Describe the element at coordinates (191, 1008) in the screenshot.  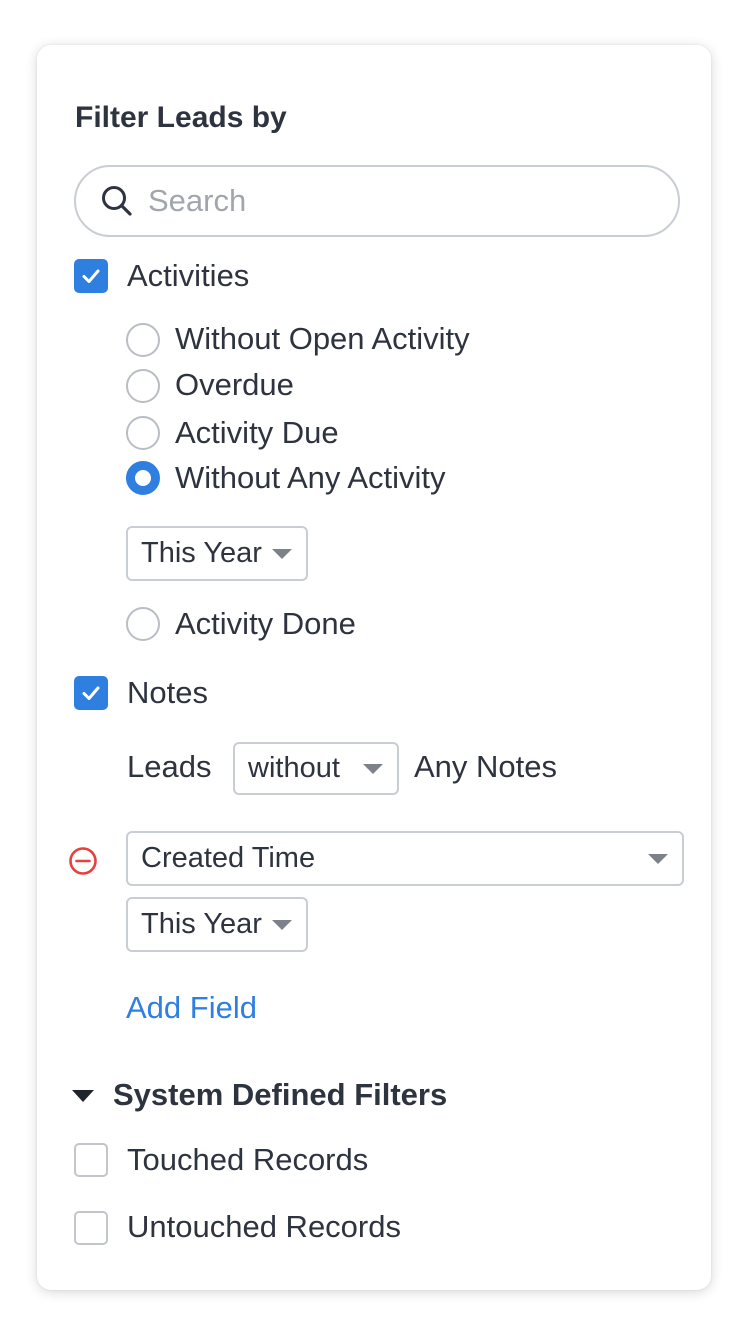
I see `add-field-link: Add Field` at that location.